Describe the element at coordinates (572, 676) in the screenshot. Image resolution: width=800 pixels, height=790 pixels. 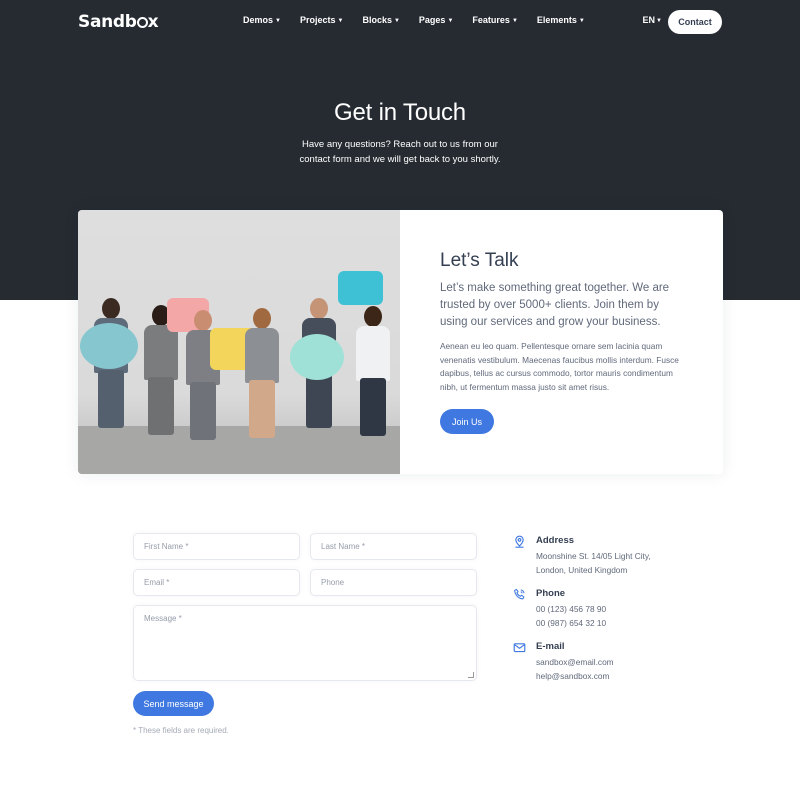
I see `email-address: help@sandbox.com` at that location.